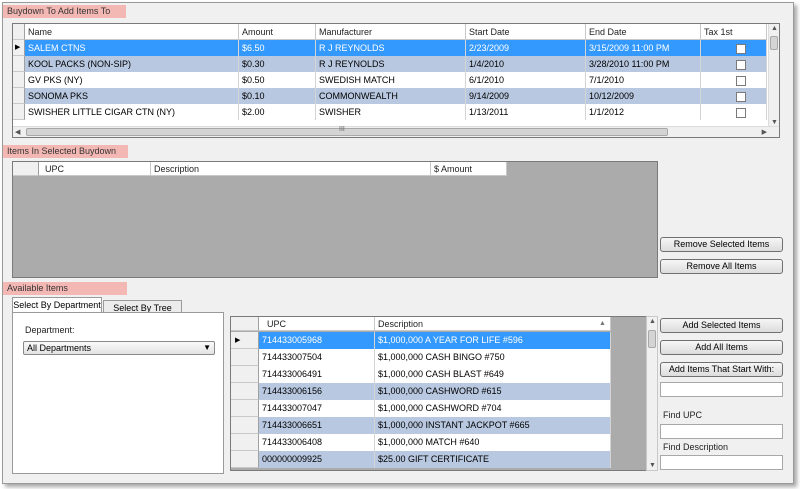 Image resolution: width=800 pixels, height=489 pixels. I want to click on cell-upc: 714433006156, so click(317, 391).